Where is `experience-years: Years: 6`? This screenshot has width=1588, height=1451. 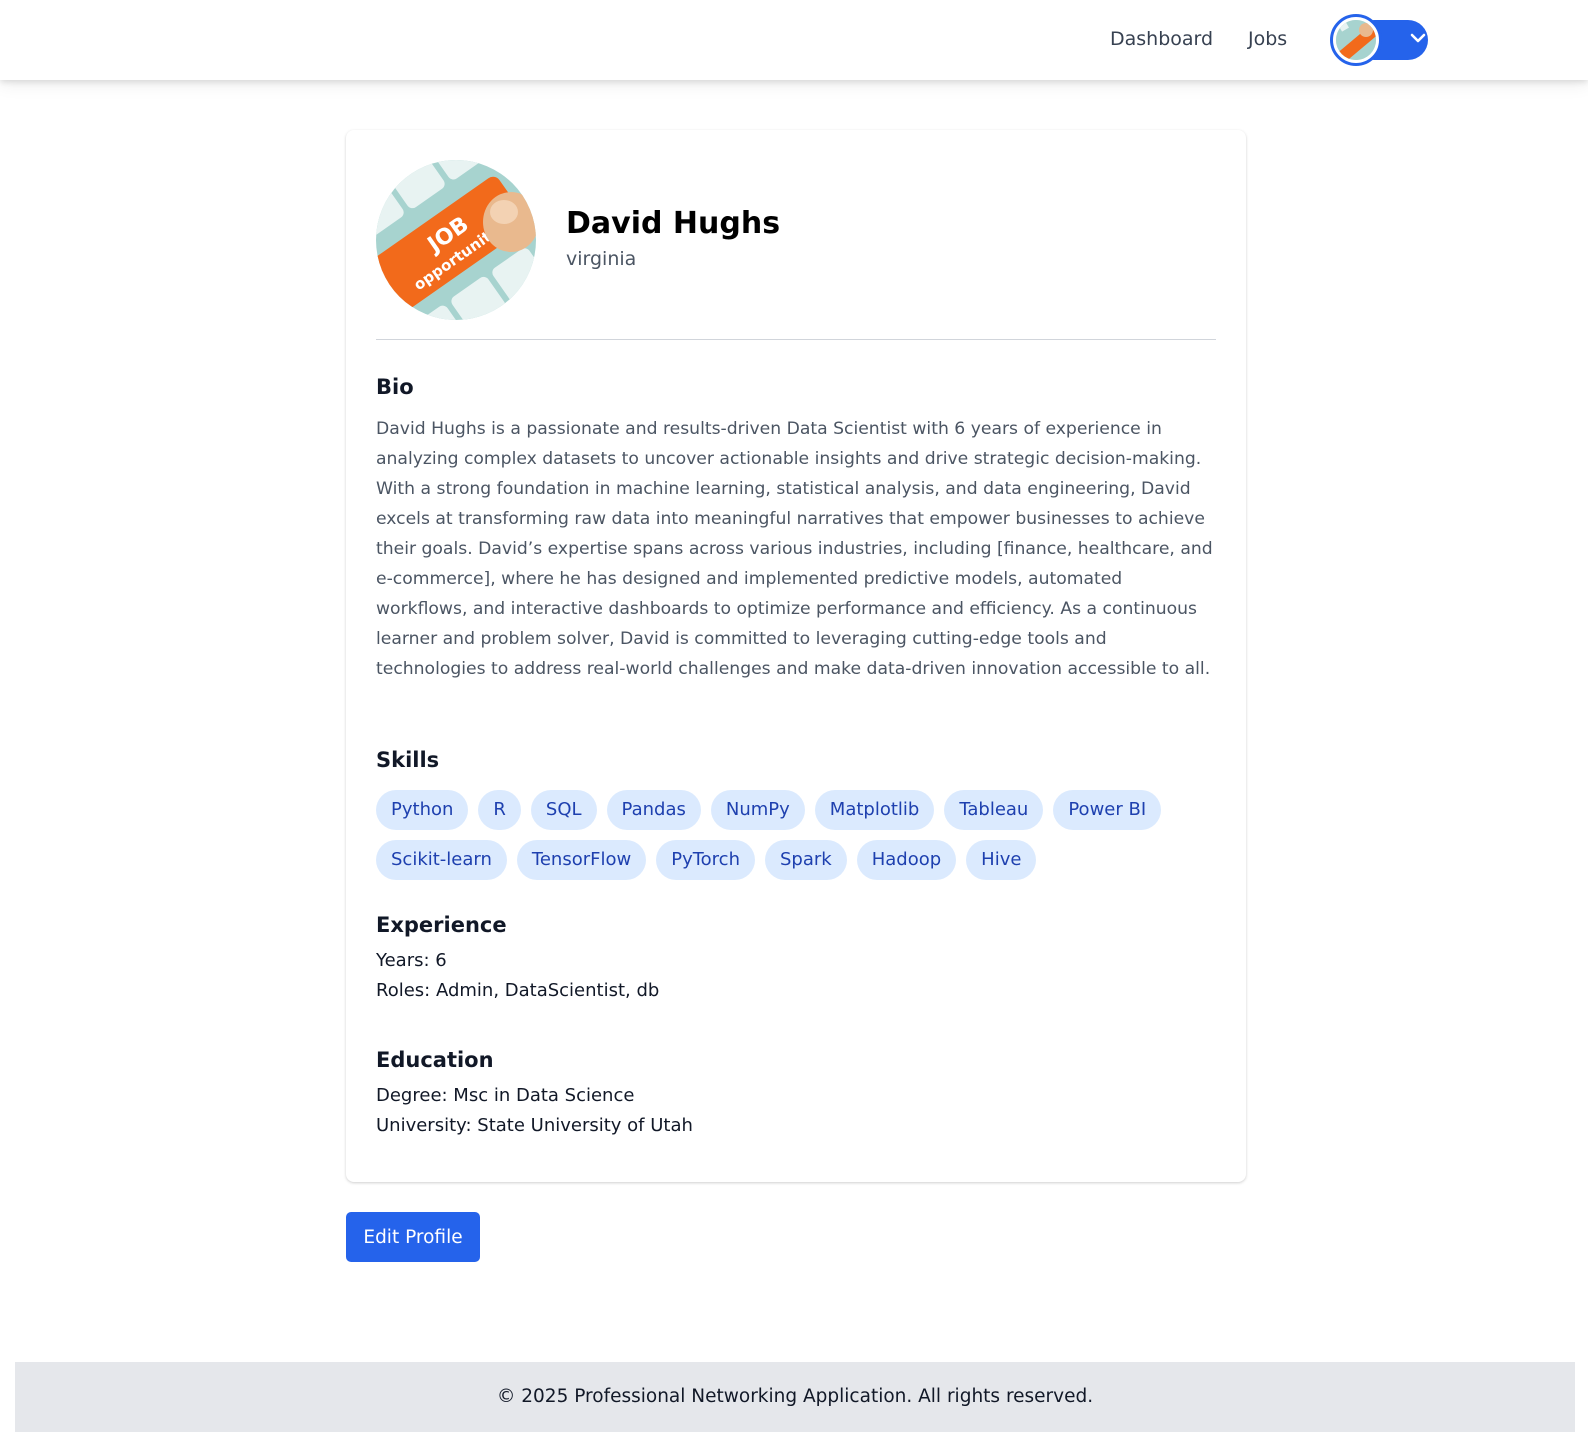
experience-years: Years: 6 is located at coordinates (411, 960).